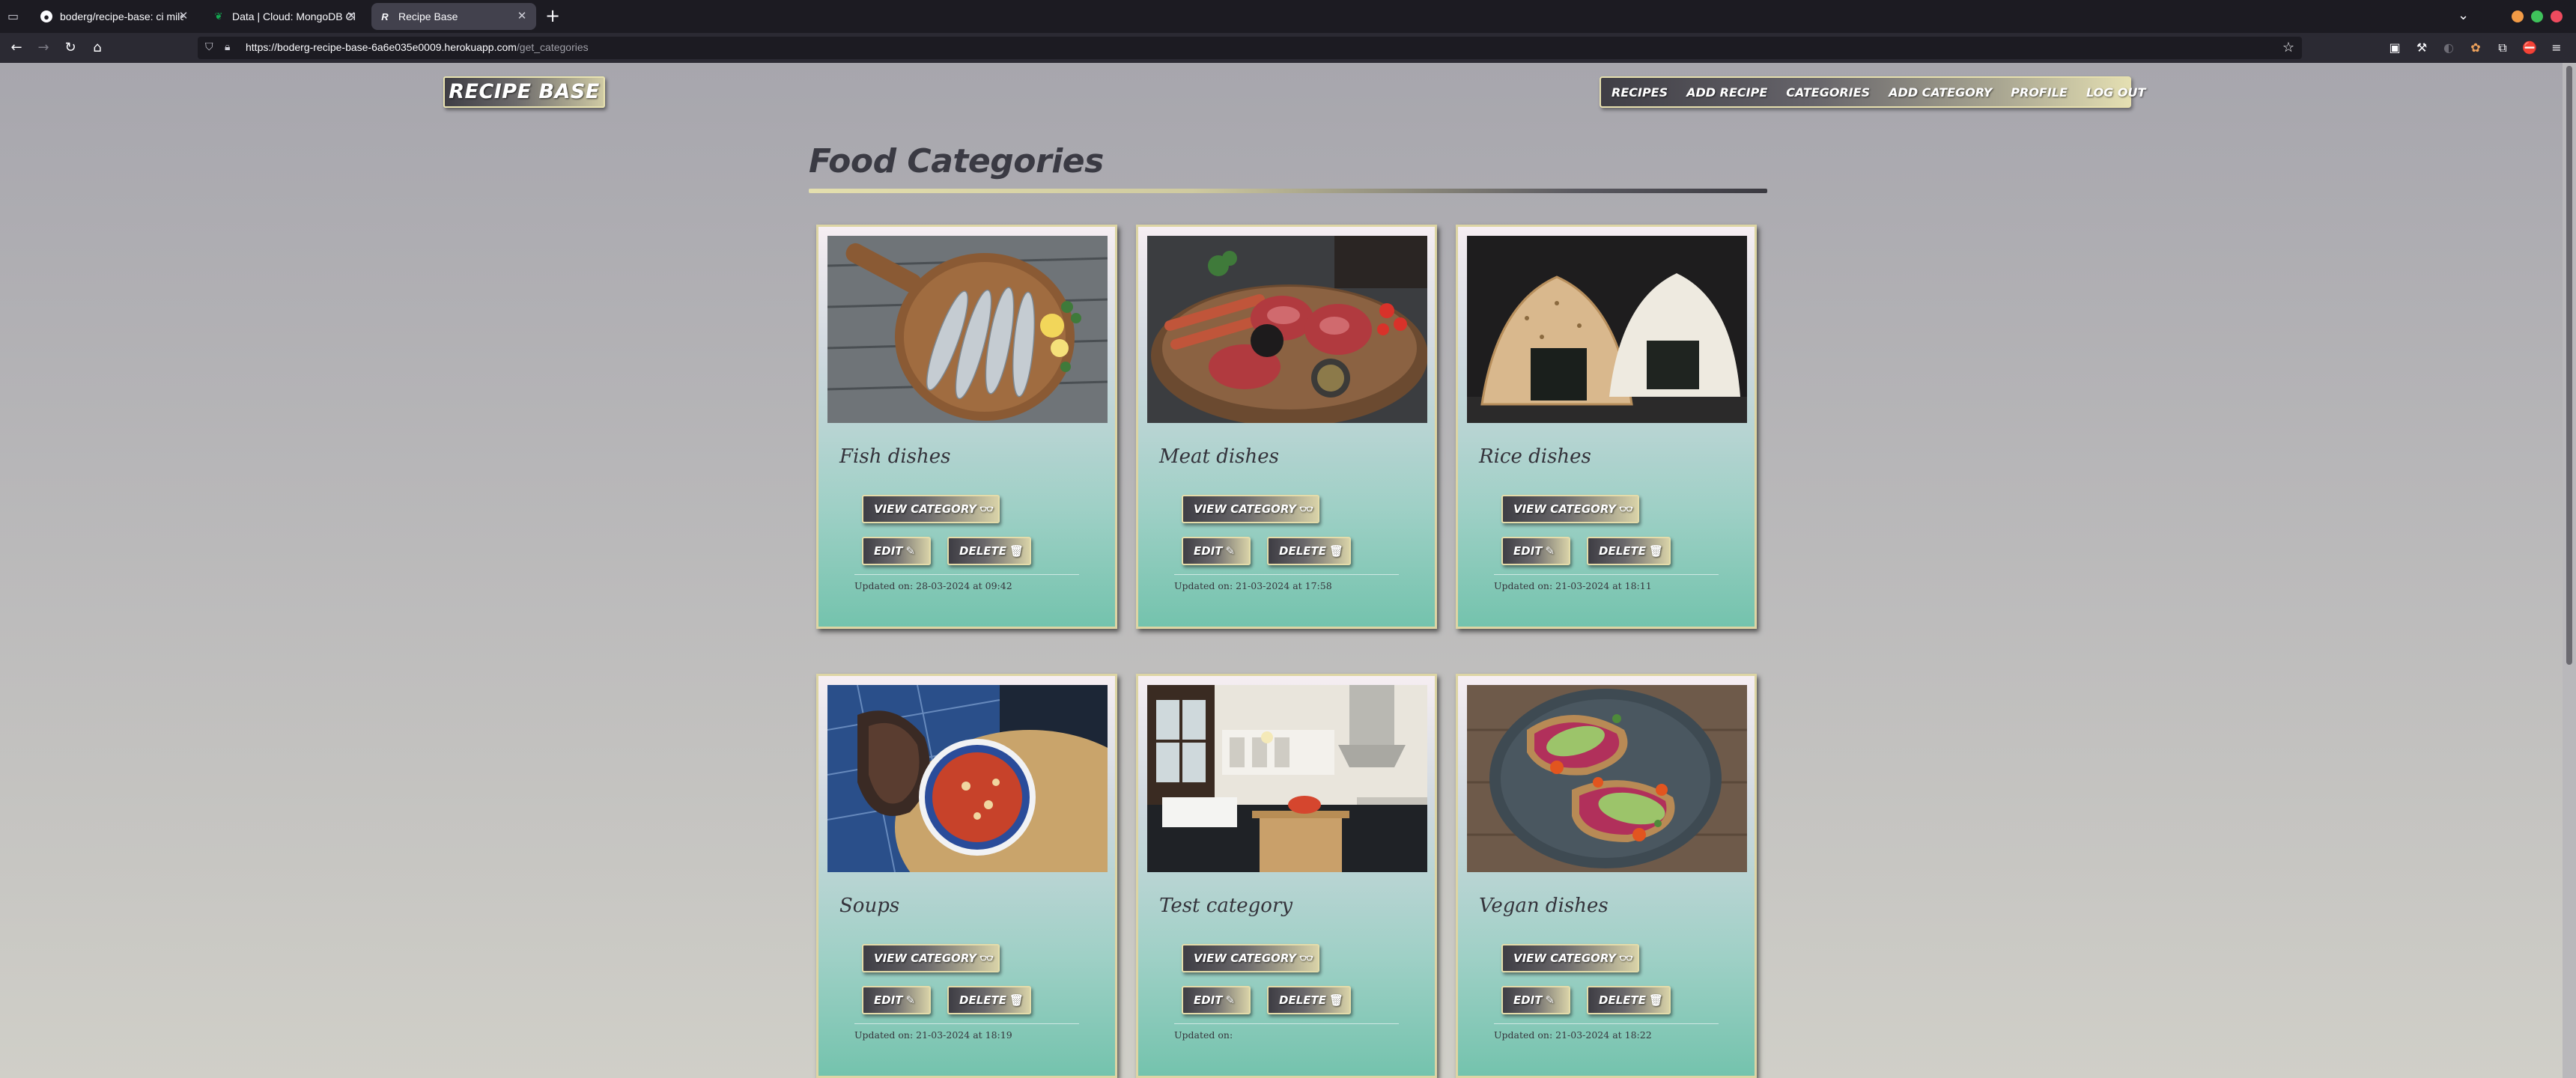 This screenshot has height=1078, width=2576. What do you see at coordinates (1828, 92) in the screenshot?
I see `menu-item-categories: CATEGORIES` at bounding box center [1828, 92].